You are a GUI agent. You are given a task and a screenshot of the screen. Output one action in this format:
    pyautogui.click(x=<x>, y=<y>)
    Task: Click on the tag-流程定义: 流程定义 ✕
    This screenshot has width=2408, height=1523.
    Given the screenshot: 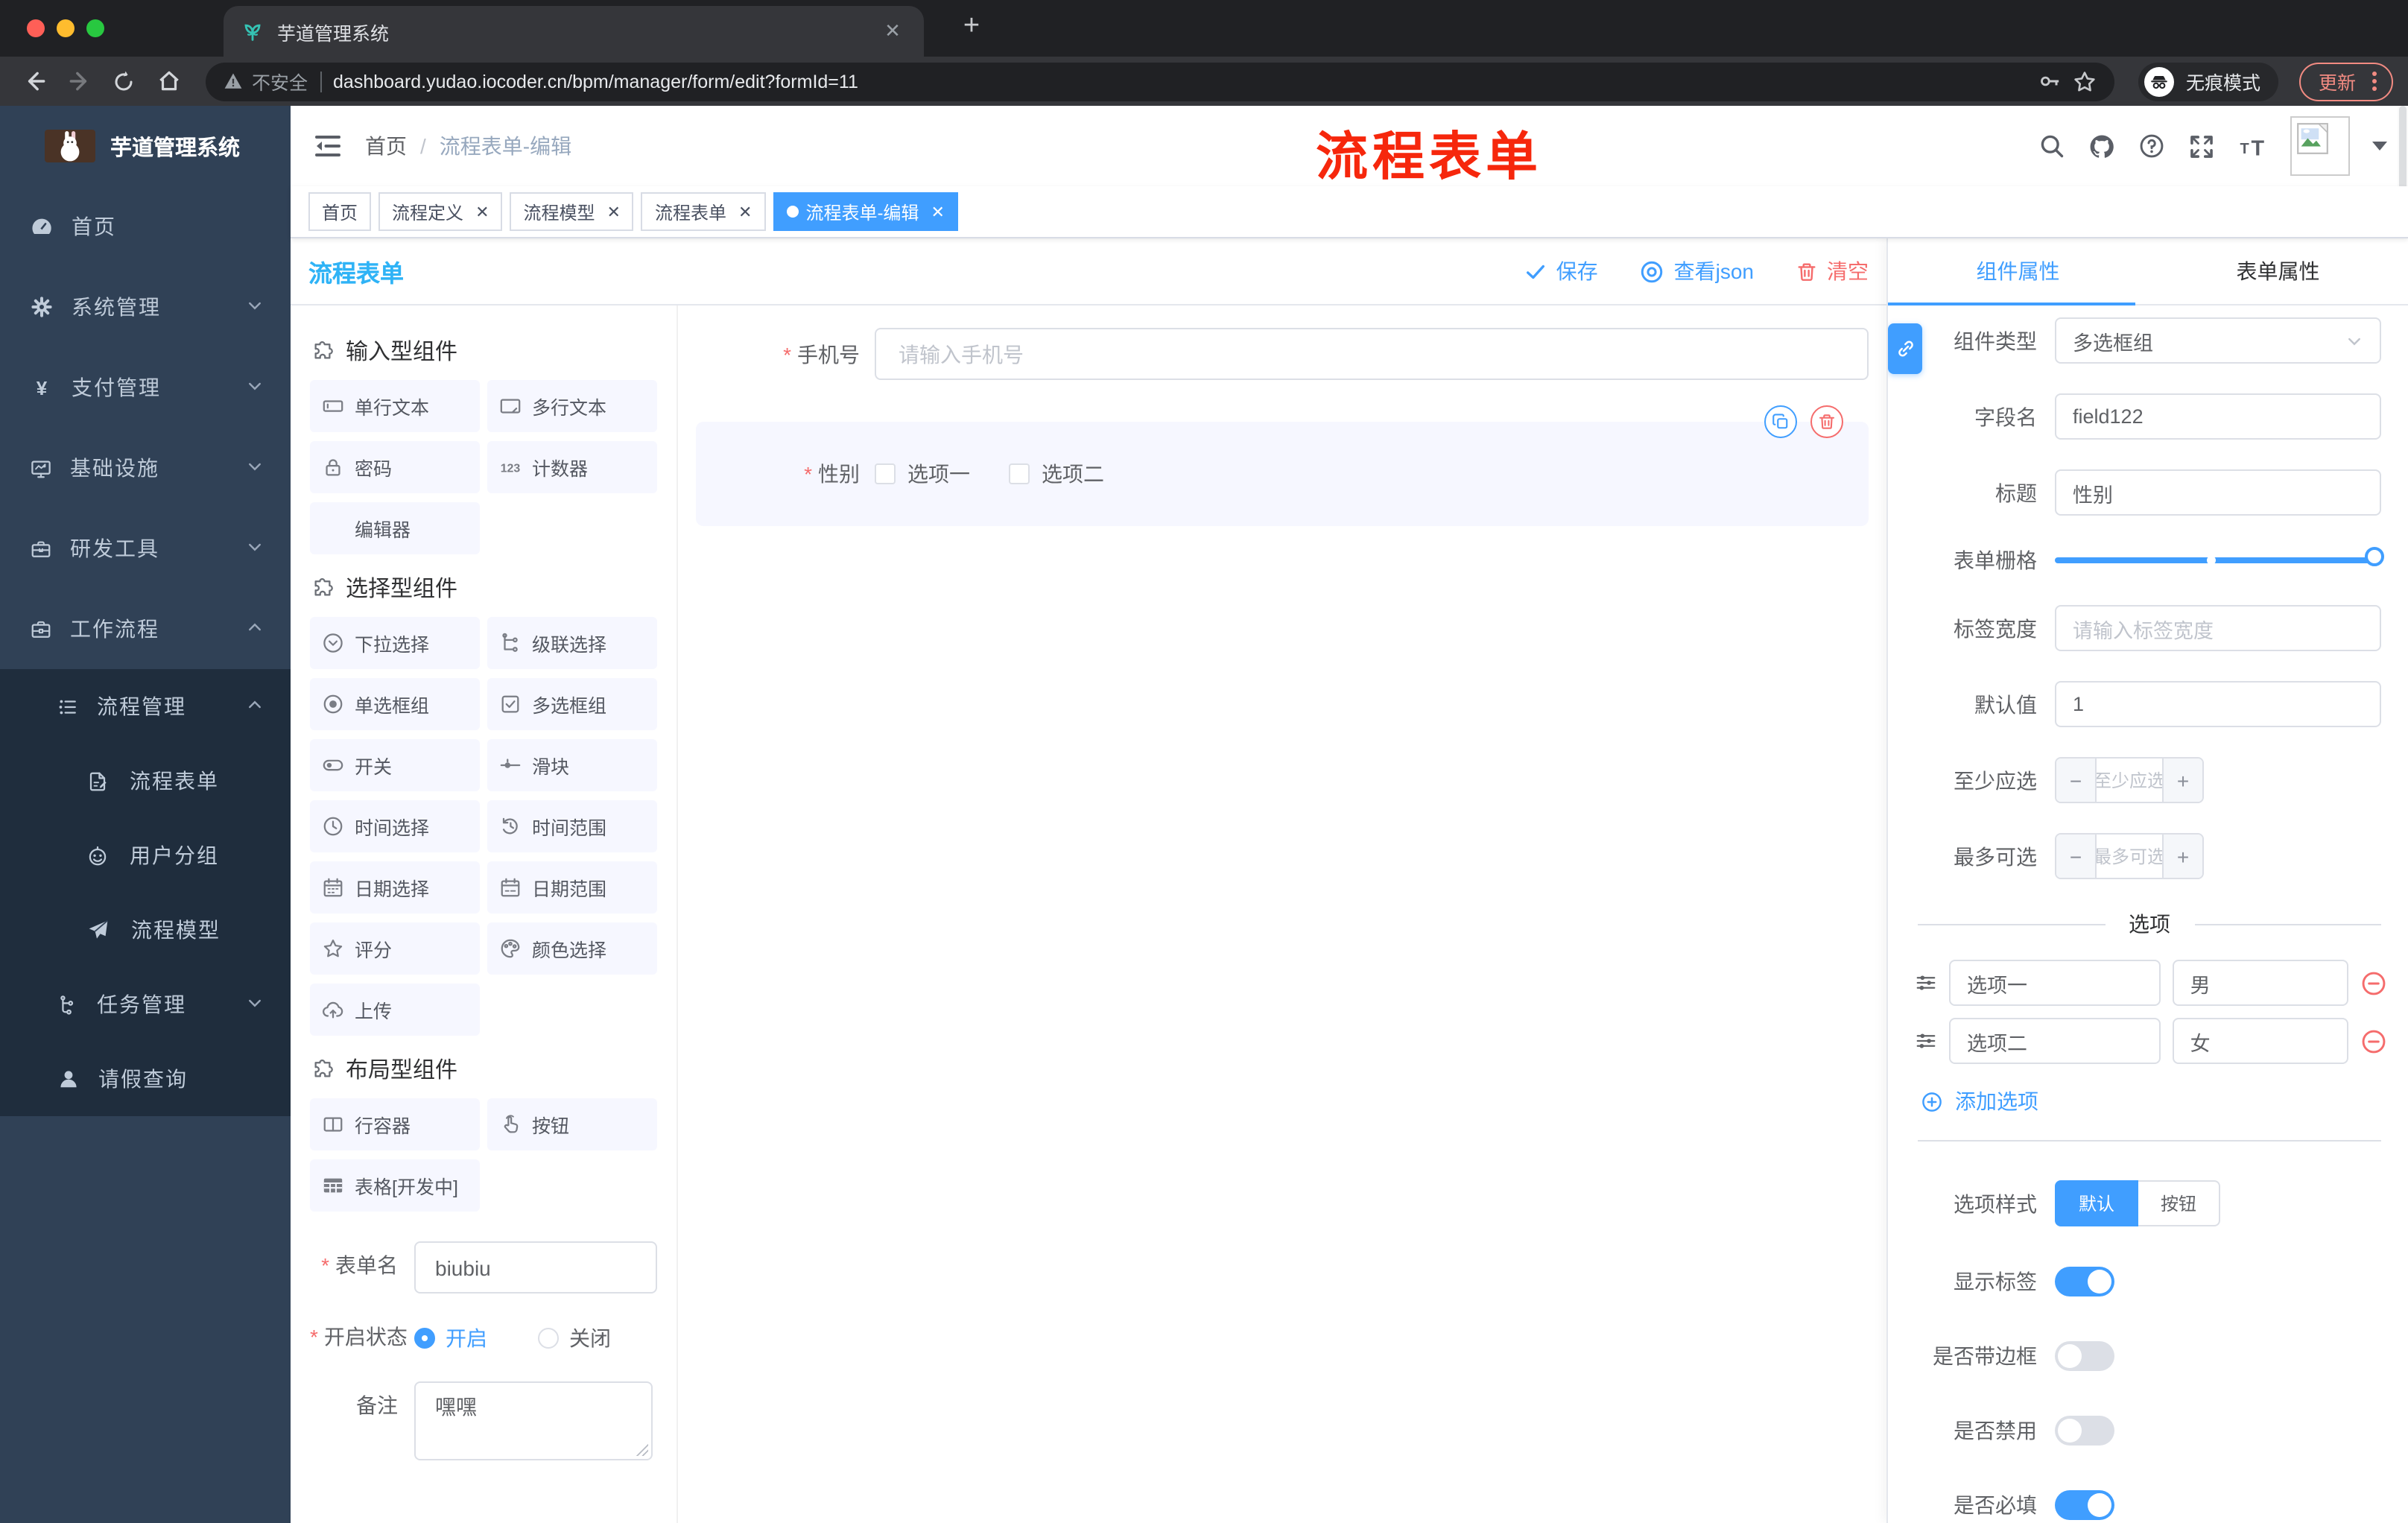 What is the action you would take?
    pyautogui.click(x=440, y=212)
    